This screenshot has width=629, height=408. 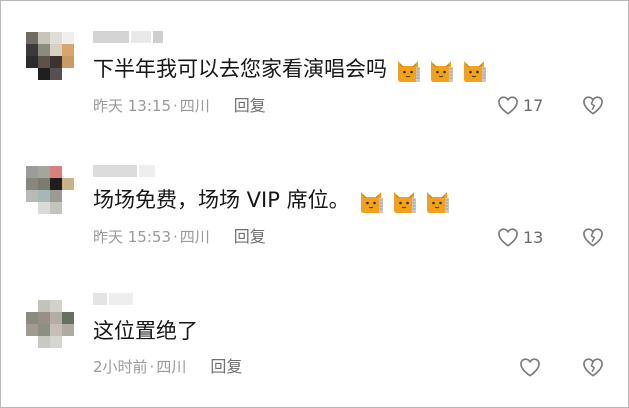 What do you see at coordinates (221, 200) in the screenshot?
I see `comment-text-content: 场场免费，场场 VIP 席位。` at bounding box center [221, 200].